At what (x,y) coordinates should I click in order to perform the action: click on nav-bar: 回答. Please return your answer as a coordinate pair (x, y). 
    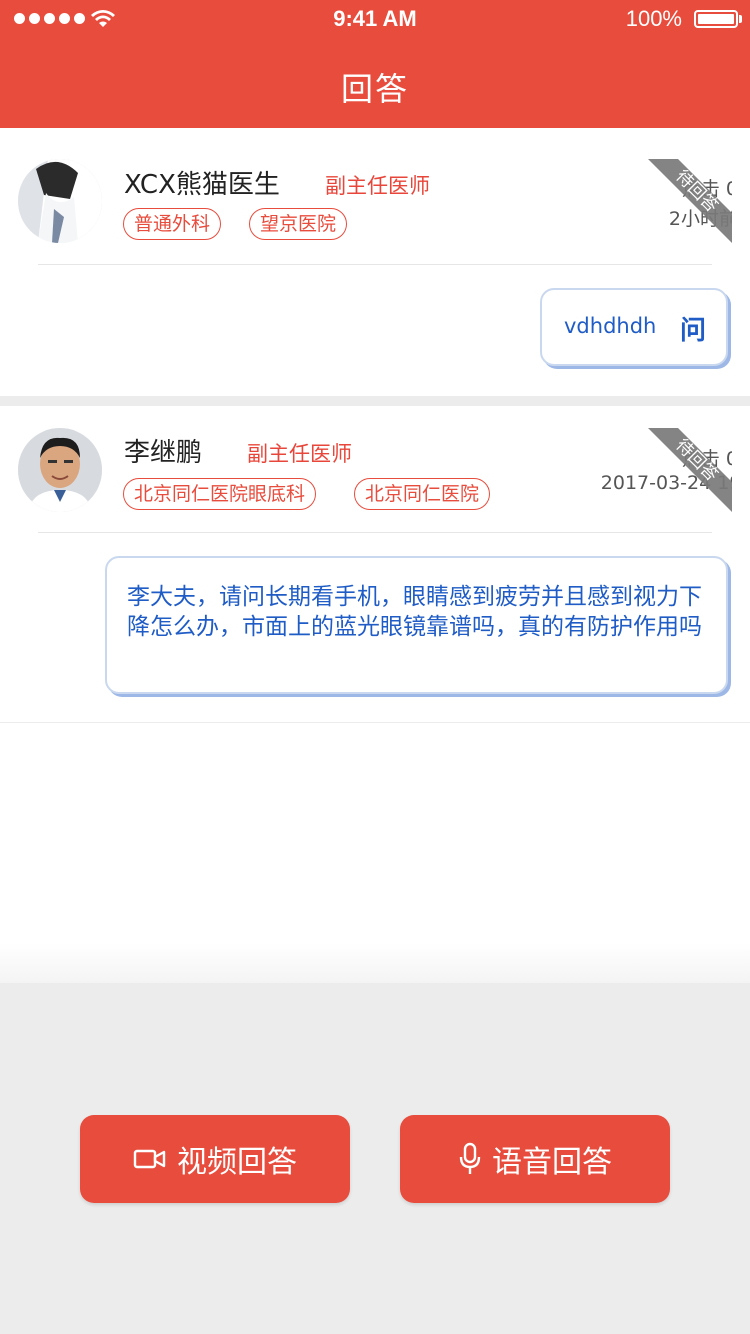
    Looking at the image, I should click on (375, 84).